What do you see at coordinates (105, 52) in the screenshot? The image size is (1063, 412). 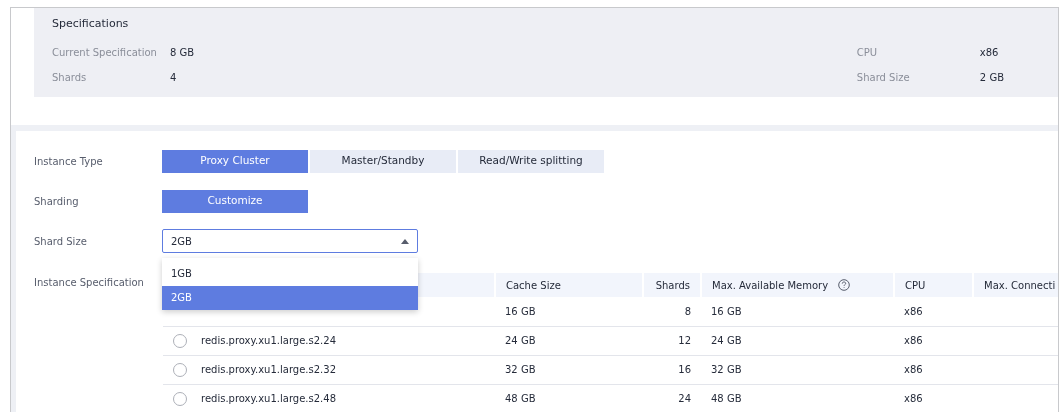 I see `field-label: Current Specification` at bounding box center [105, 52].